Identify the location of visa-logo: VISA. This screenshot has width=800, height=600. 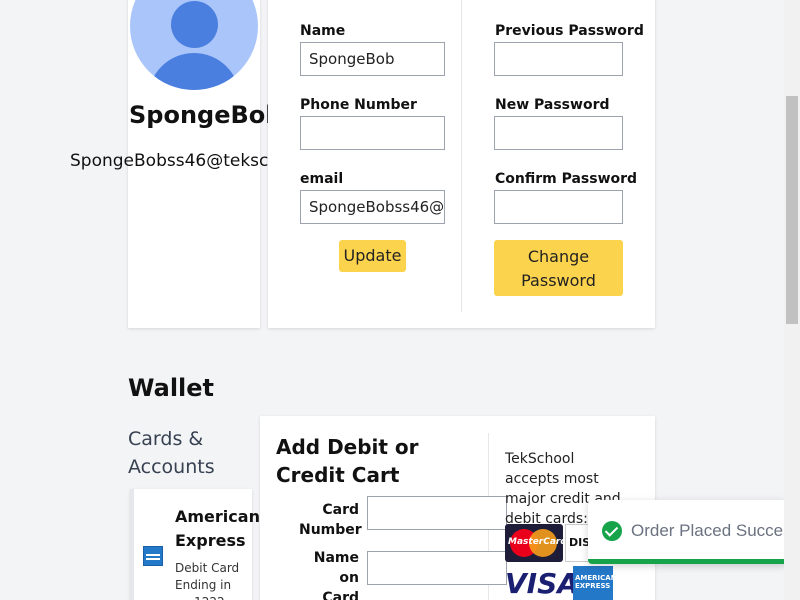
(542, 583).